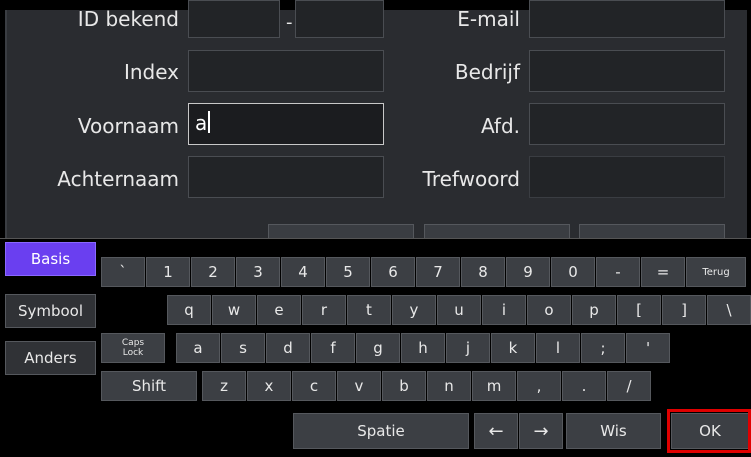 The width and height of the screenshot is (751, 457). What do you see at coordinates (393, 272) in the screenshot?
I see `key-6: 6` at bounding box center [393, 272].